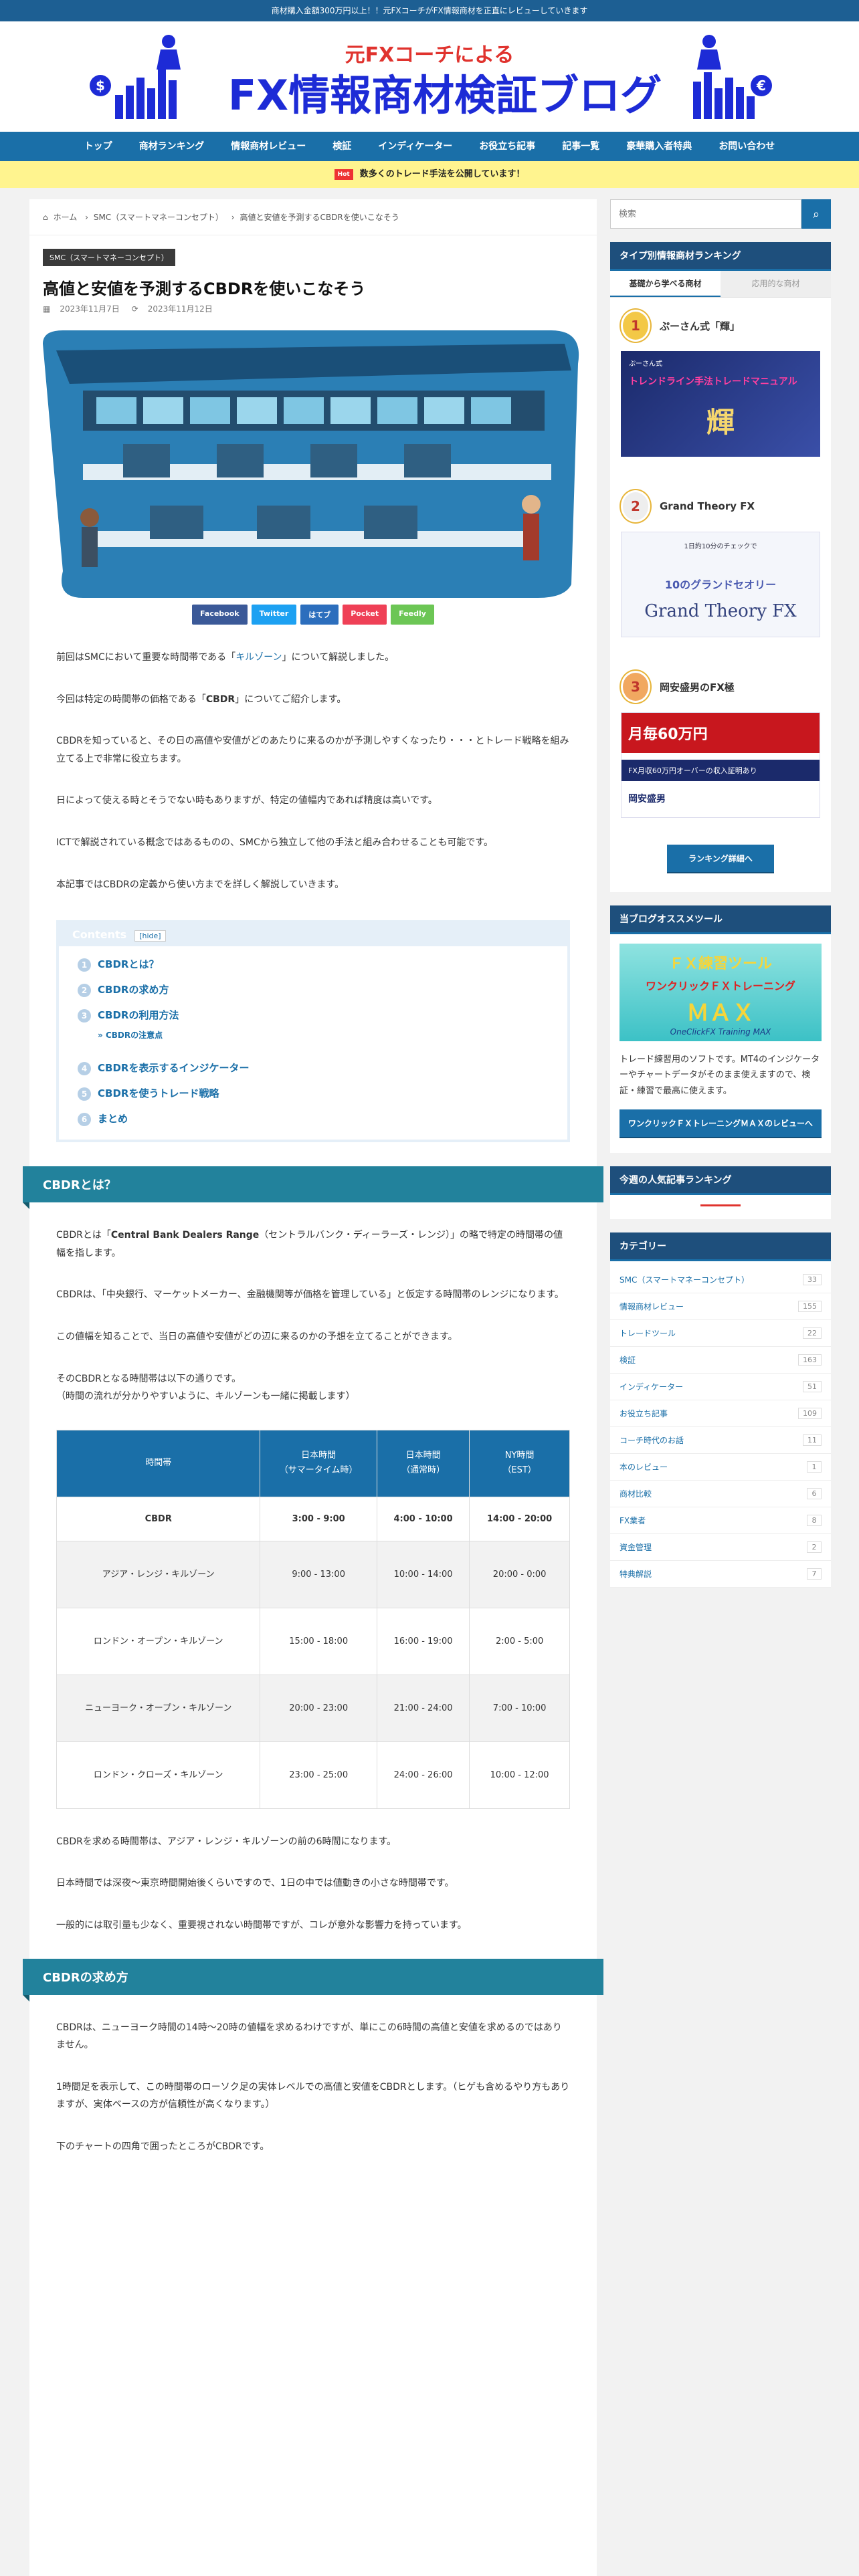 This screenshot has height=2576, width=859. What do you see at coordinates (666, 284) in the screenshot?
I see `tab-basic: 基礎から学べる商材` at bounding box center [666, 284].